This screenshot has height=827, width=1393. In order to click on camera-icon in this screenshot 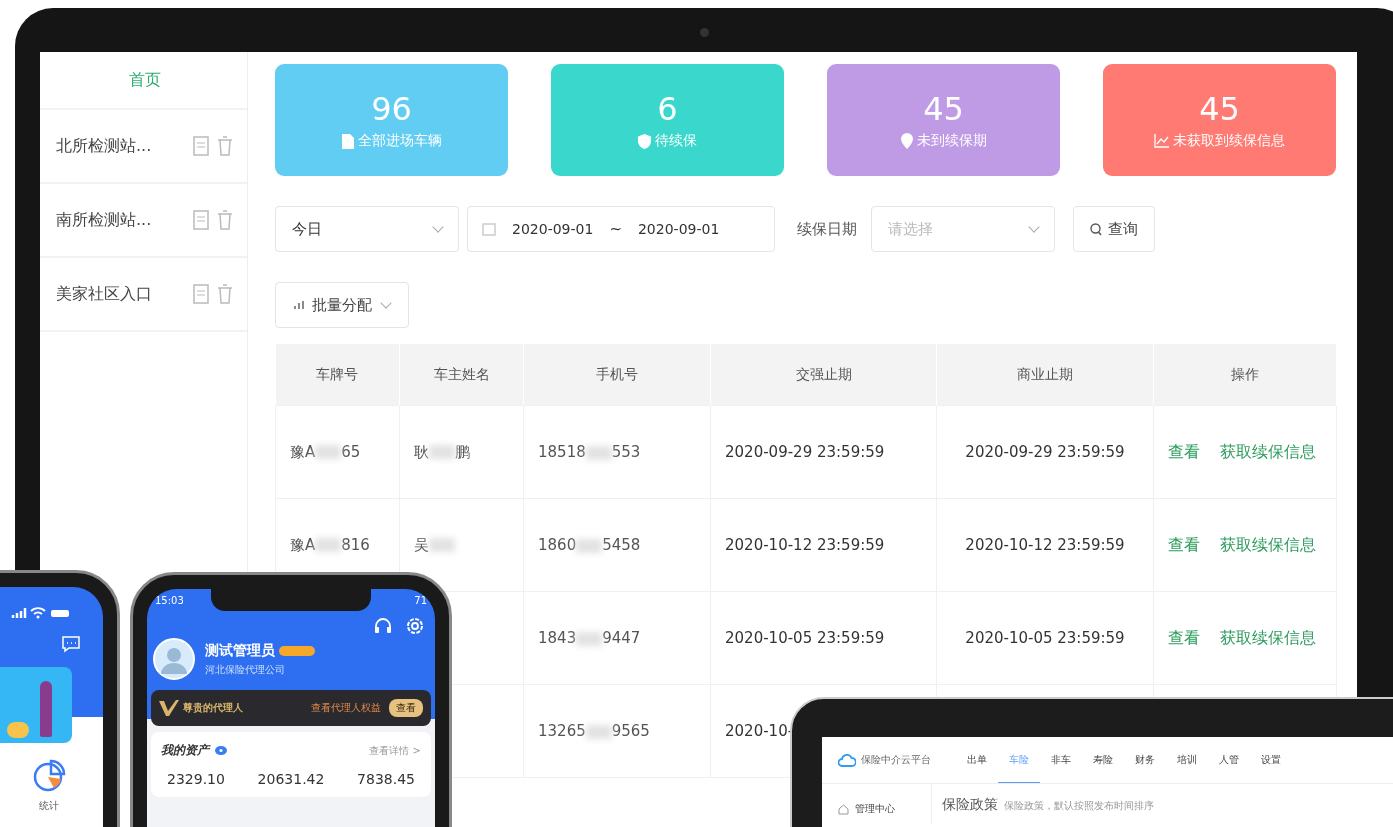, I will do `click(704, 32)`.